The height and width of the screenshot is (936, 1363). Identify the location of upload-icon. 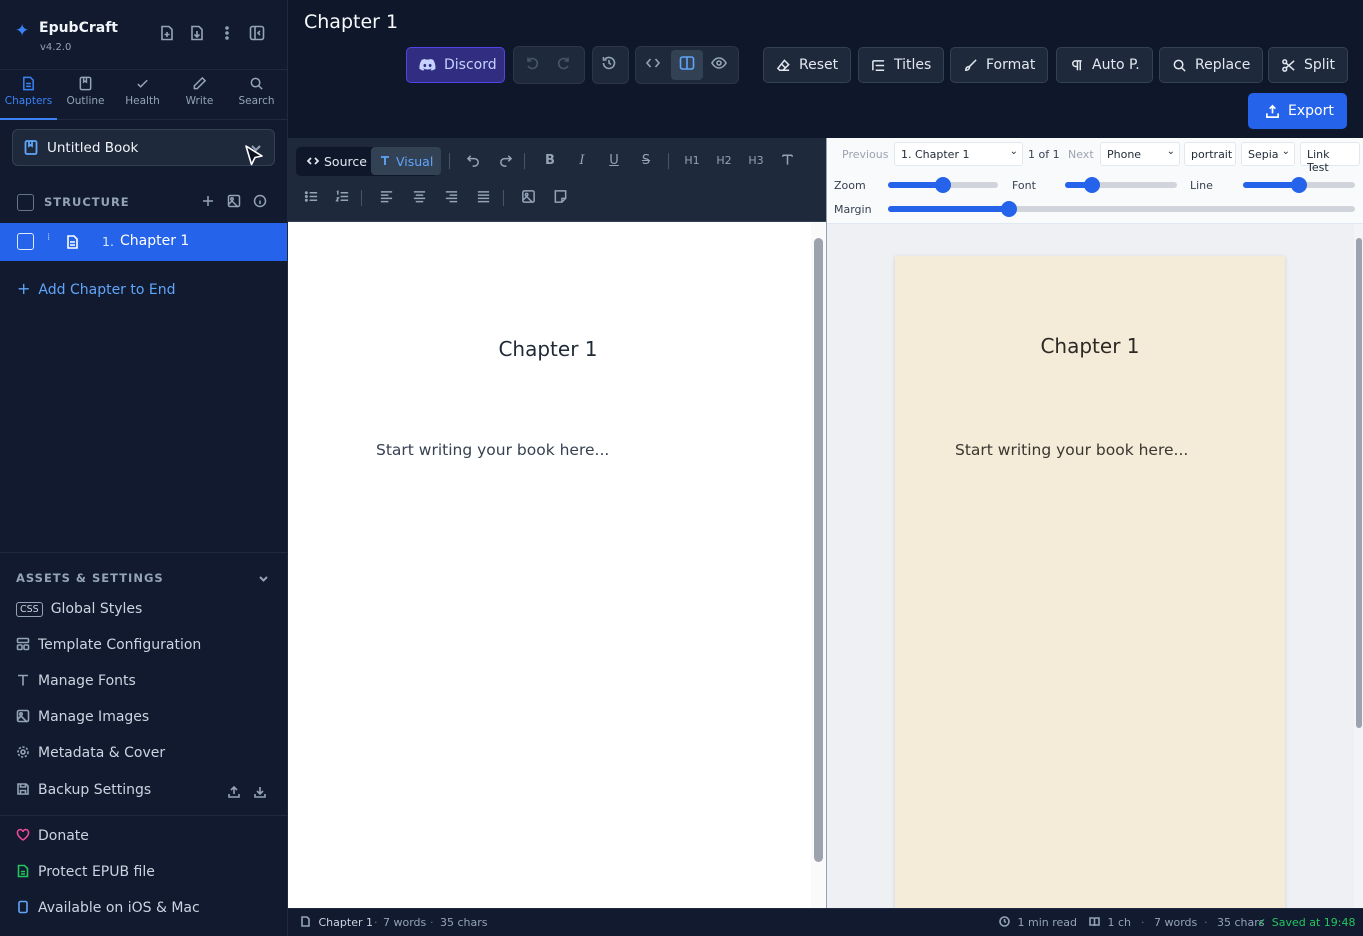
(234, 792).